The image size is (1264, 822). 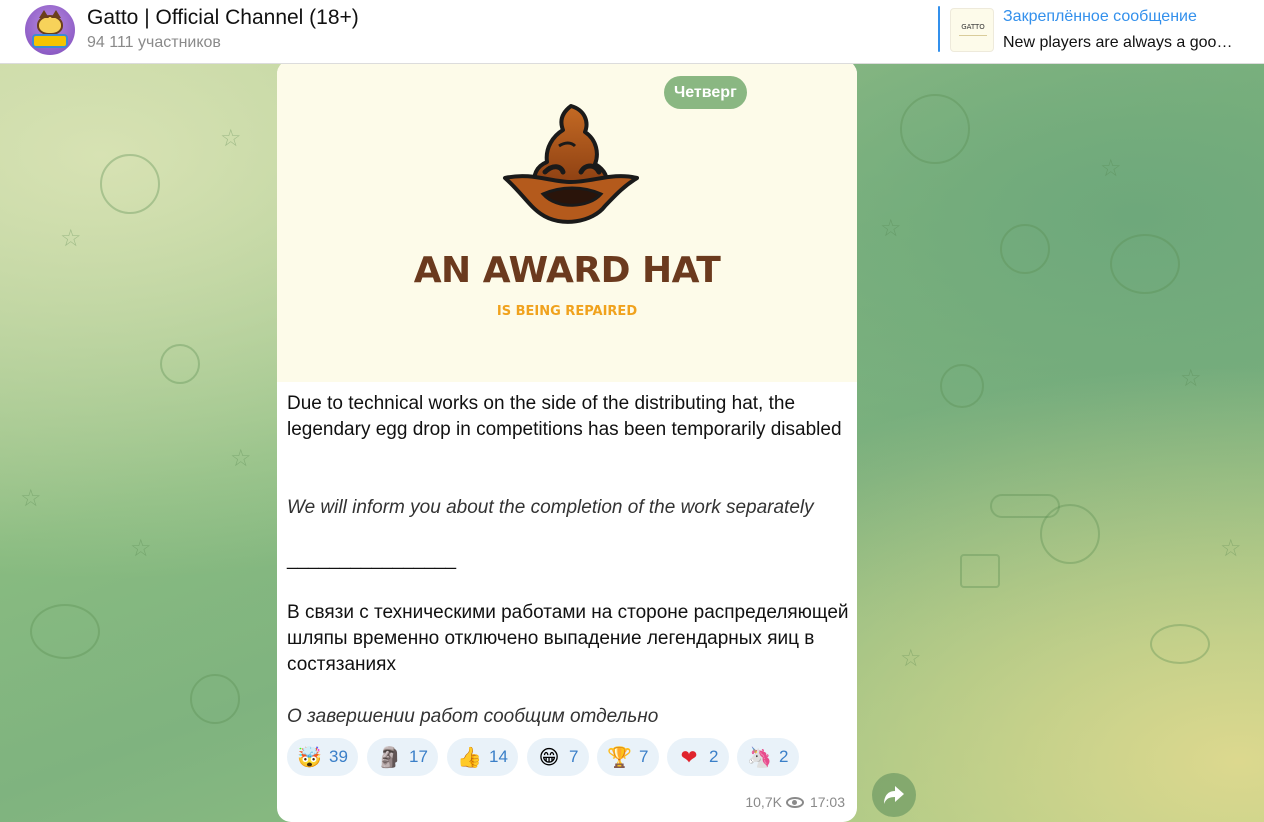 I want to click on channel-avatar, so click(x=50, y=30).